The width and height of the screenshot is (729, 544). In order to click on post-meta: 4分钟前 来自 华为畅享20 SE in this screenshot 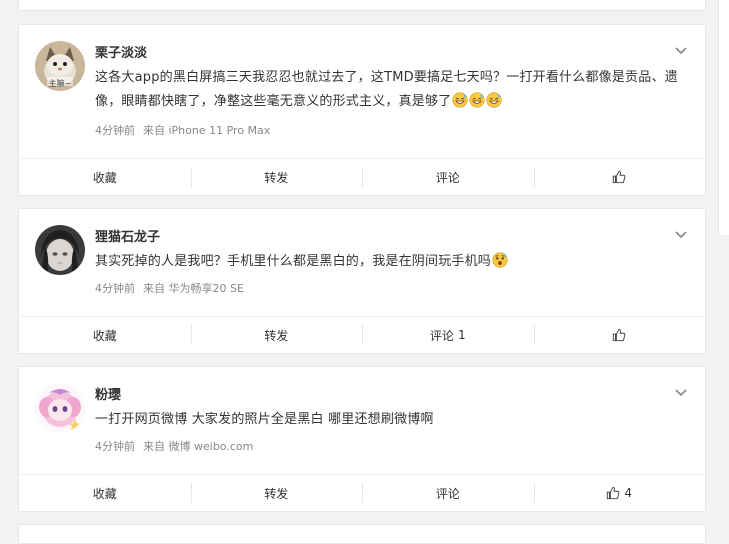, I will do `click(173, 288)`.